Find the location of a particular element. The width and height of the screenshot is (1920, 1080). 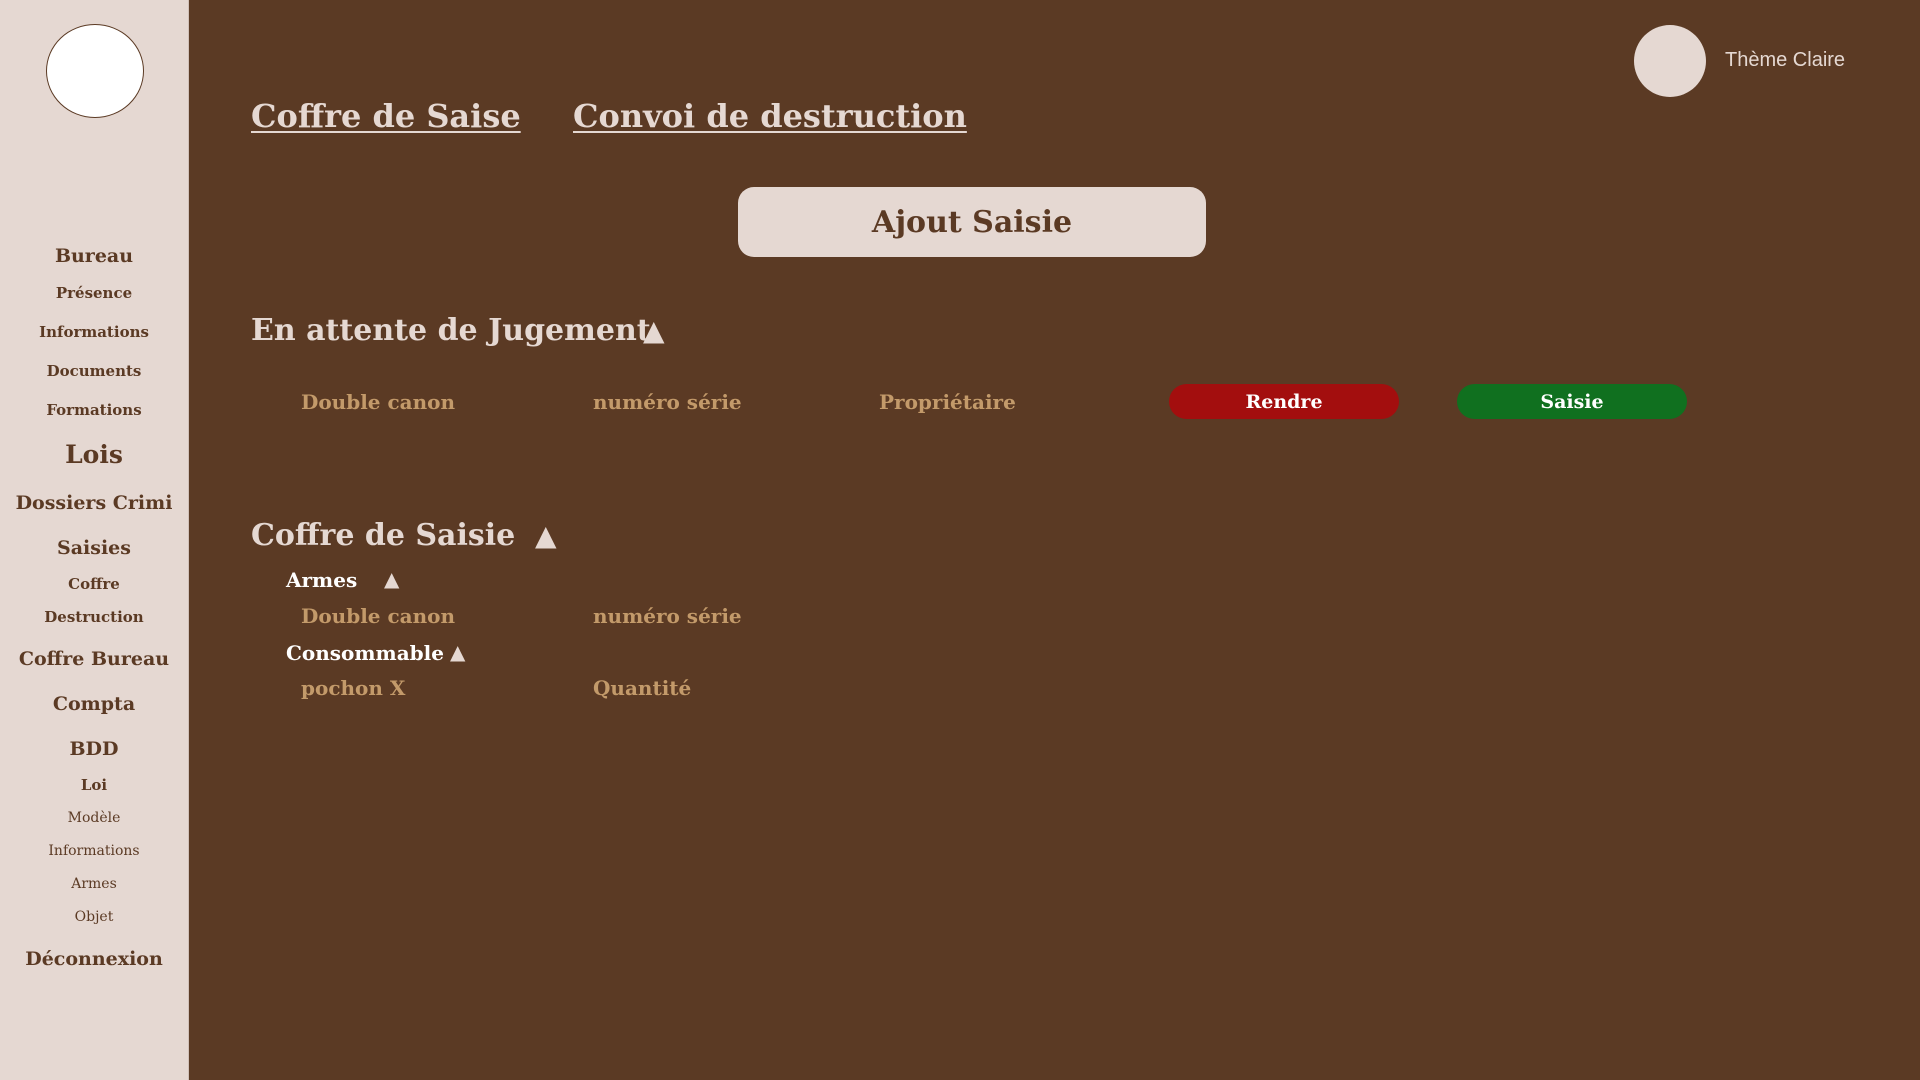

sidebar-item-coffre-bureau: Coffre Bureau is located at coordinates (94, 659).